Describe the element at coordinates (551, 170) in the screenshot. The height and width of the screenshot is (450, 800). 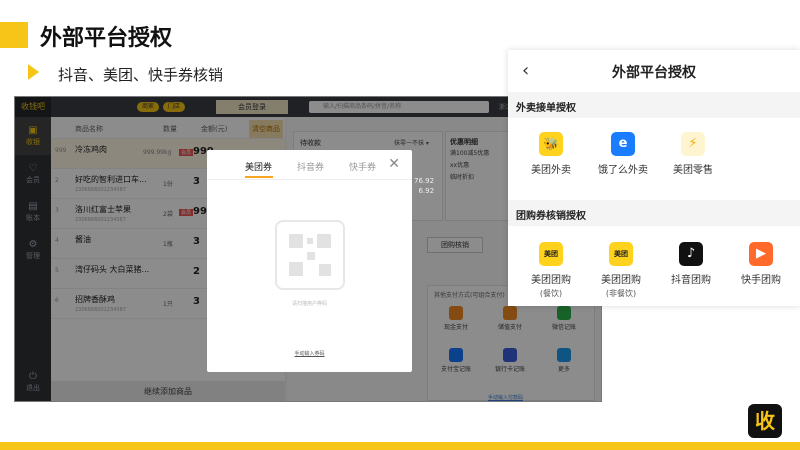
I see `platform-label: 美团外卖` at that location.